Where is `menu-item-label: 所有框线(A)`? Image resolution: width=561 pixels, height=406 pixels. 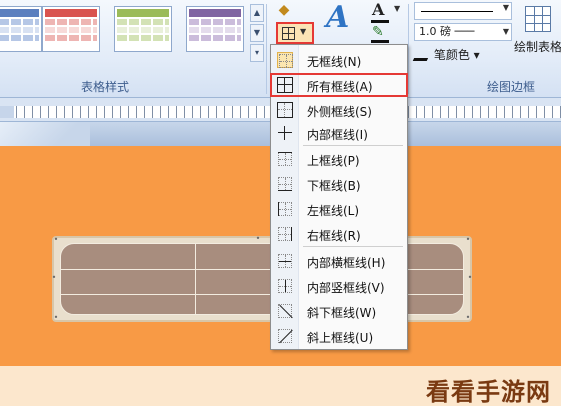 menu-item-label: 所有框线(A) is located at coordinates (340, 87).